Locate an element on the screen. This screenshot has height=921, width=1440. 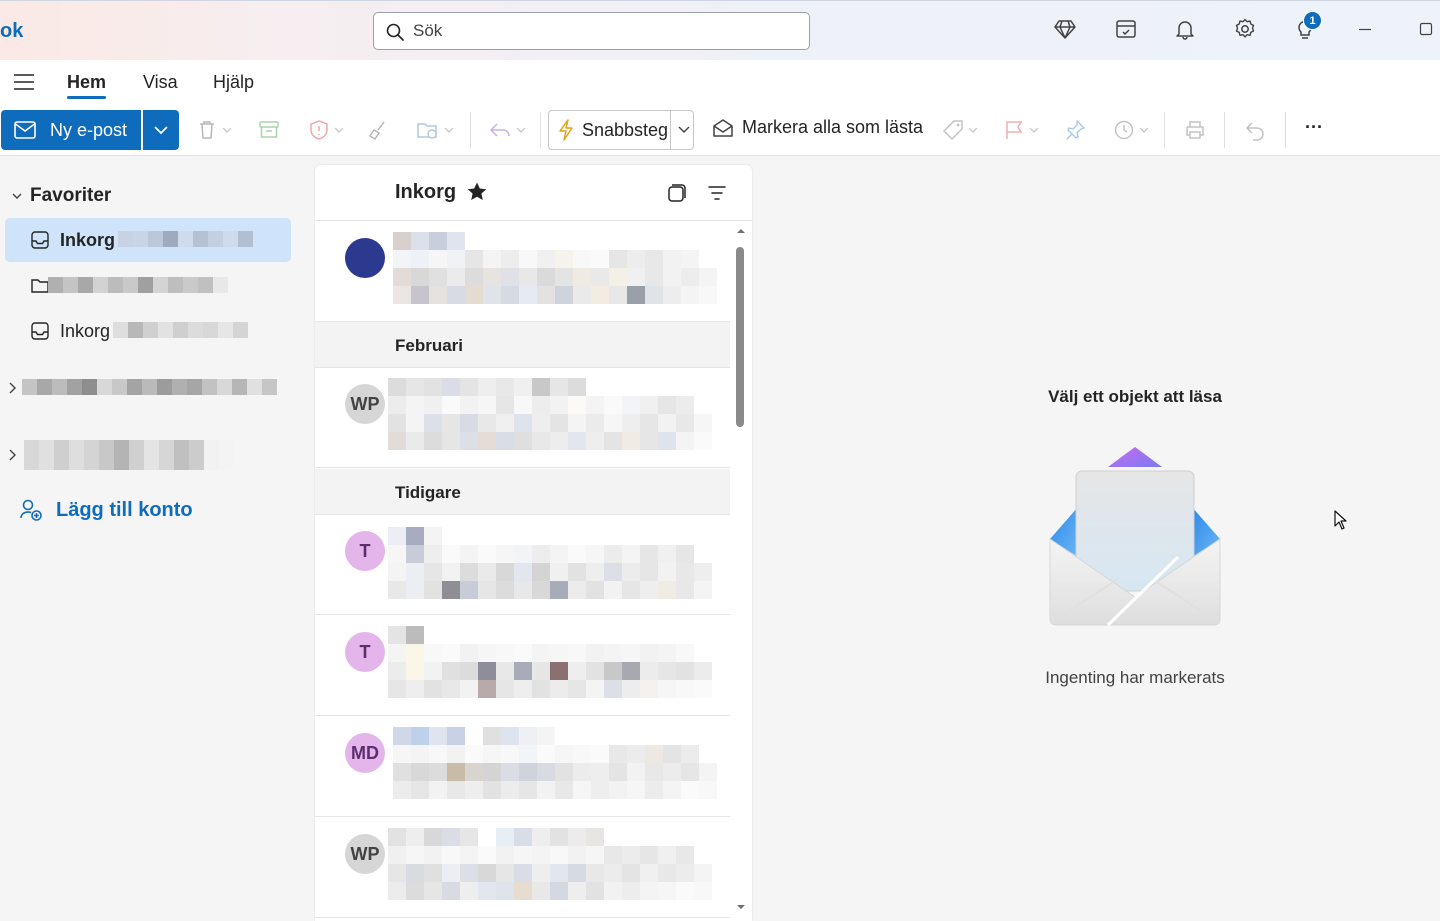
delete-button is located at coordinates (214, 130).